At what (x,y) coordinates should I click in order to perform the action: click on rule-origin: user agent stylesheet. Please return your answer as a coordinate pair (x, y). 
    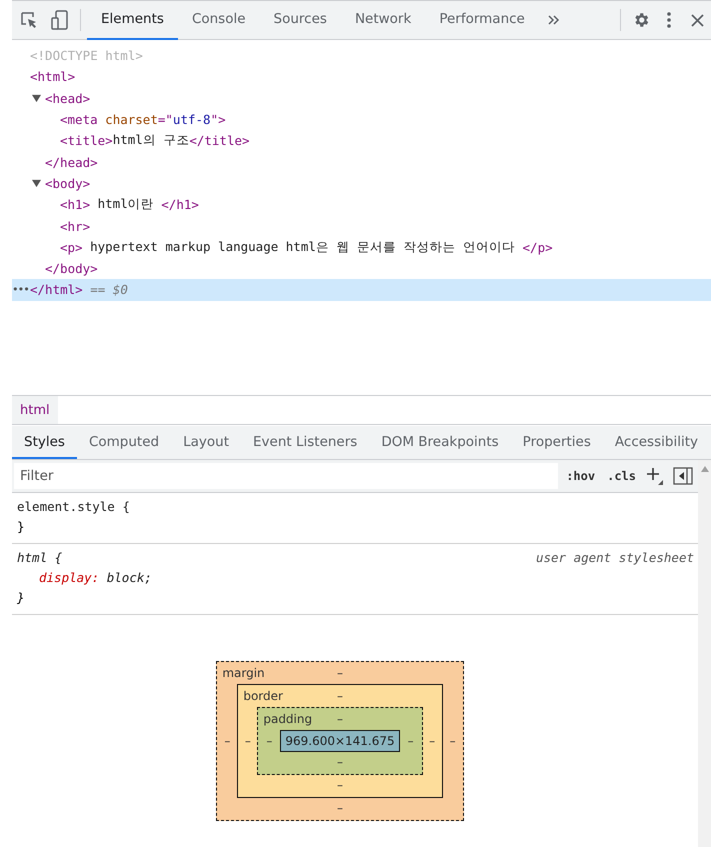
    Looking at the image, I should click on (615, 558).